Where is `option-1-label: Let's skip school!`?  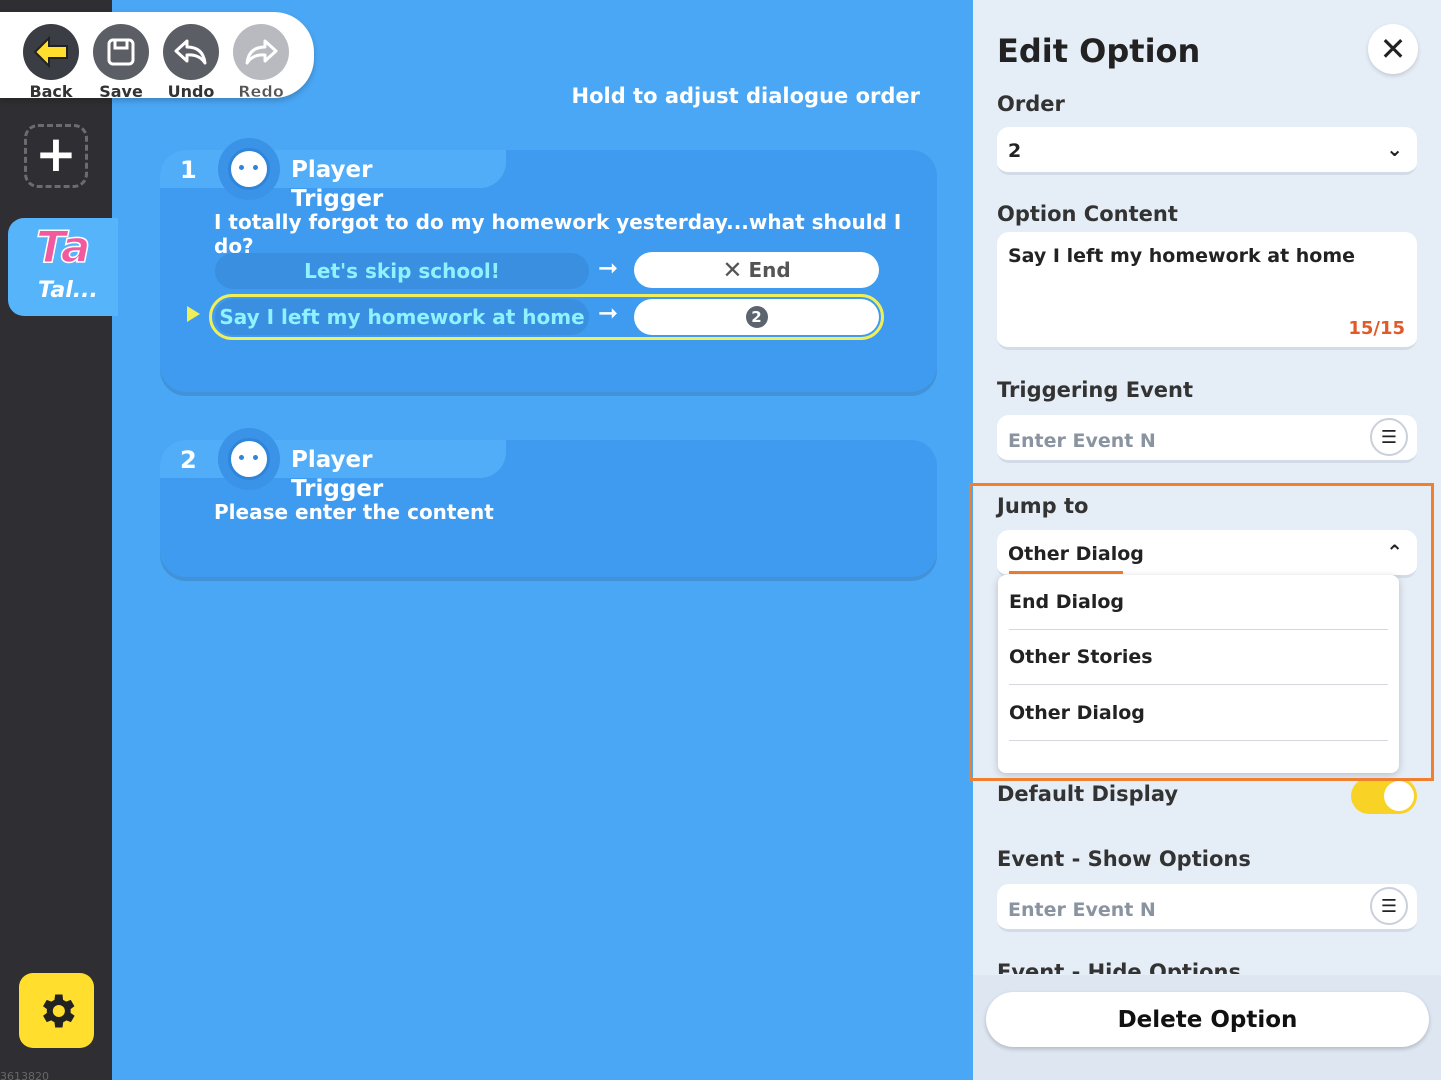 option-1-label: Let's skip school! is located at coordinates (402, 271).